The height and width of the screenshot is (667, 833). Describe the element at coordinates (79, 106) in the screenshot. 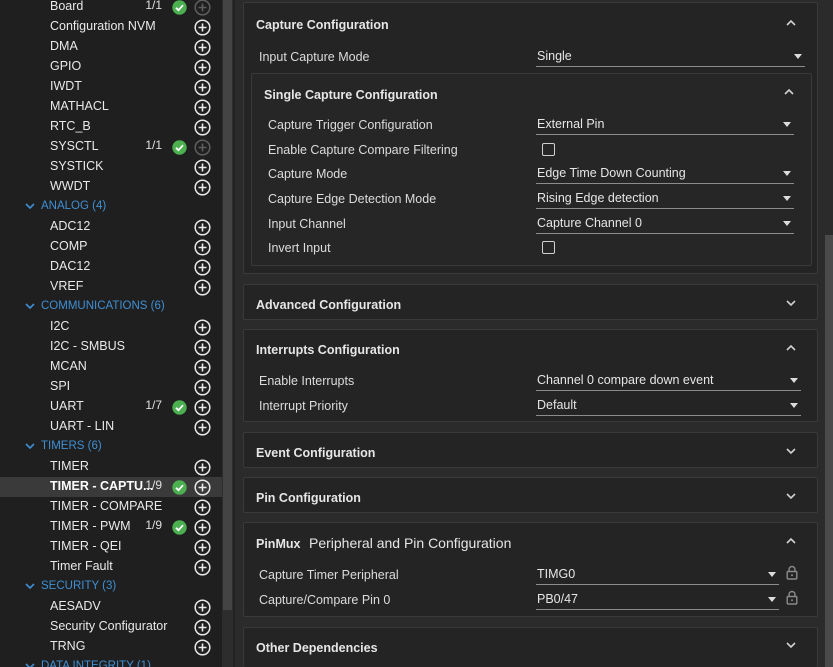

I see `sidebar-item-label: MATHACL` at that location.